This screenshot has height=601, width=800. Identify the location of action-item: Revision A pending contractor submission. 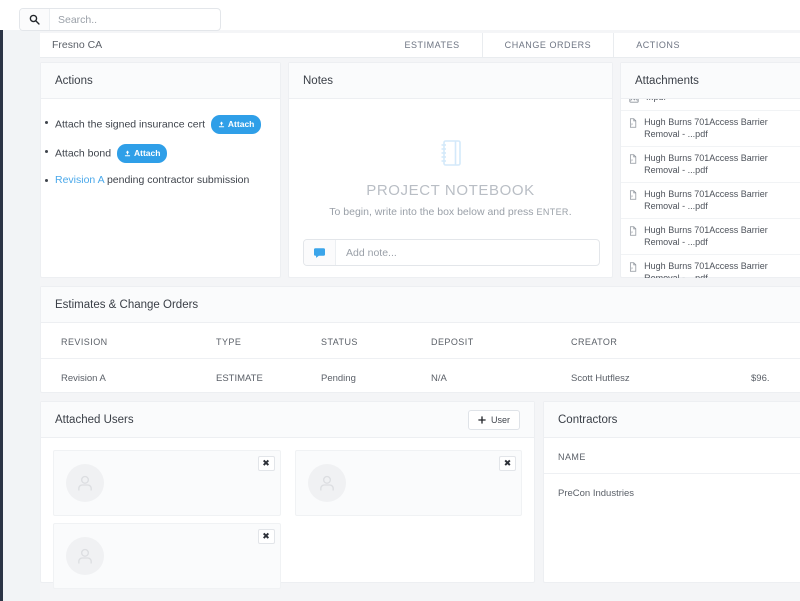
(162, 180).